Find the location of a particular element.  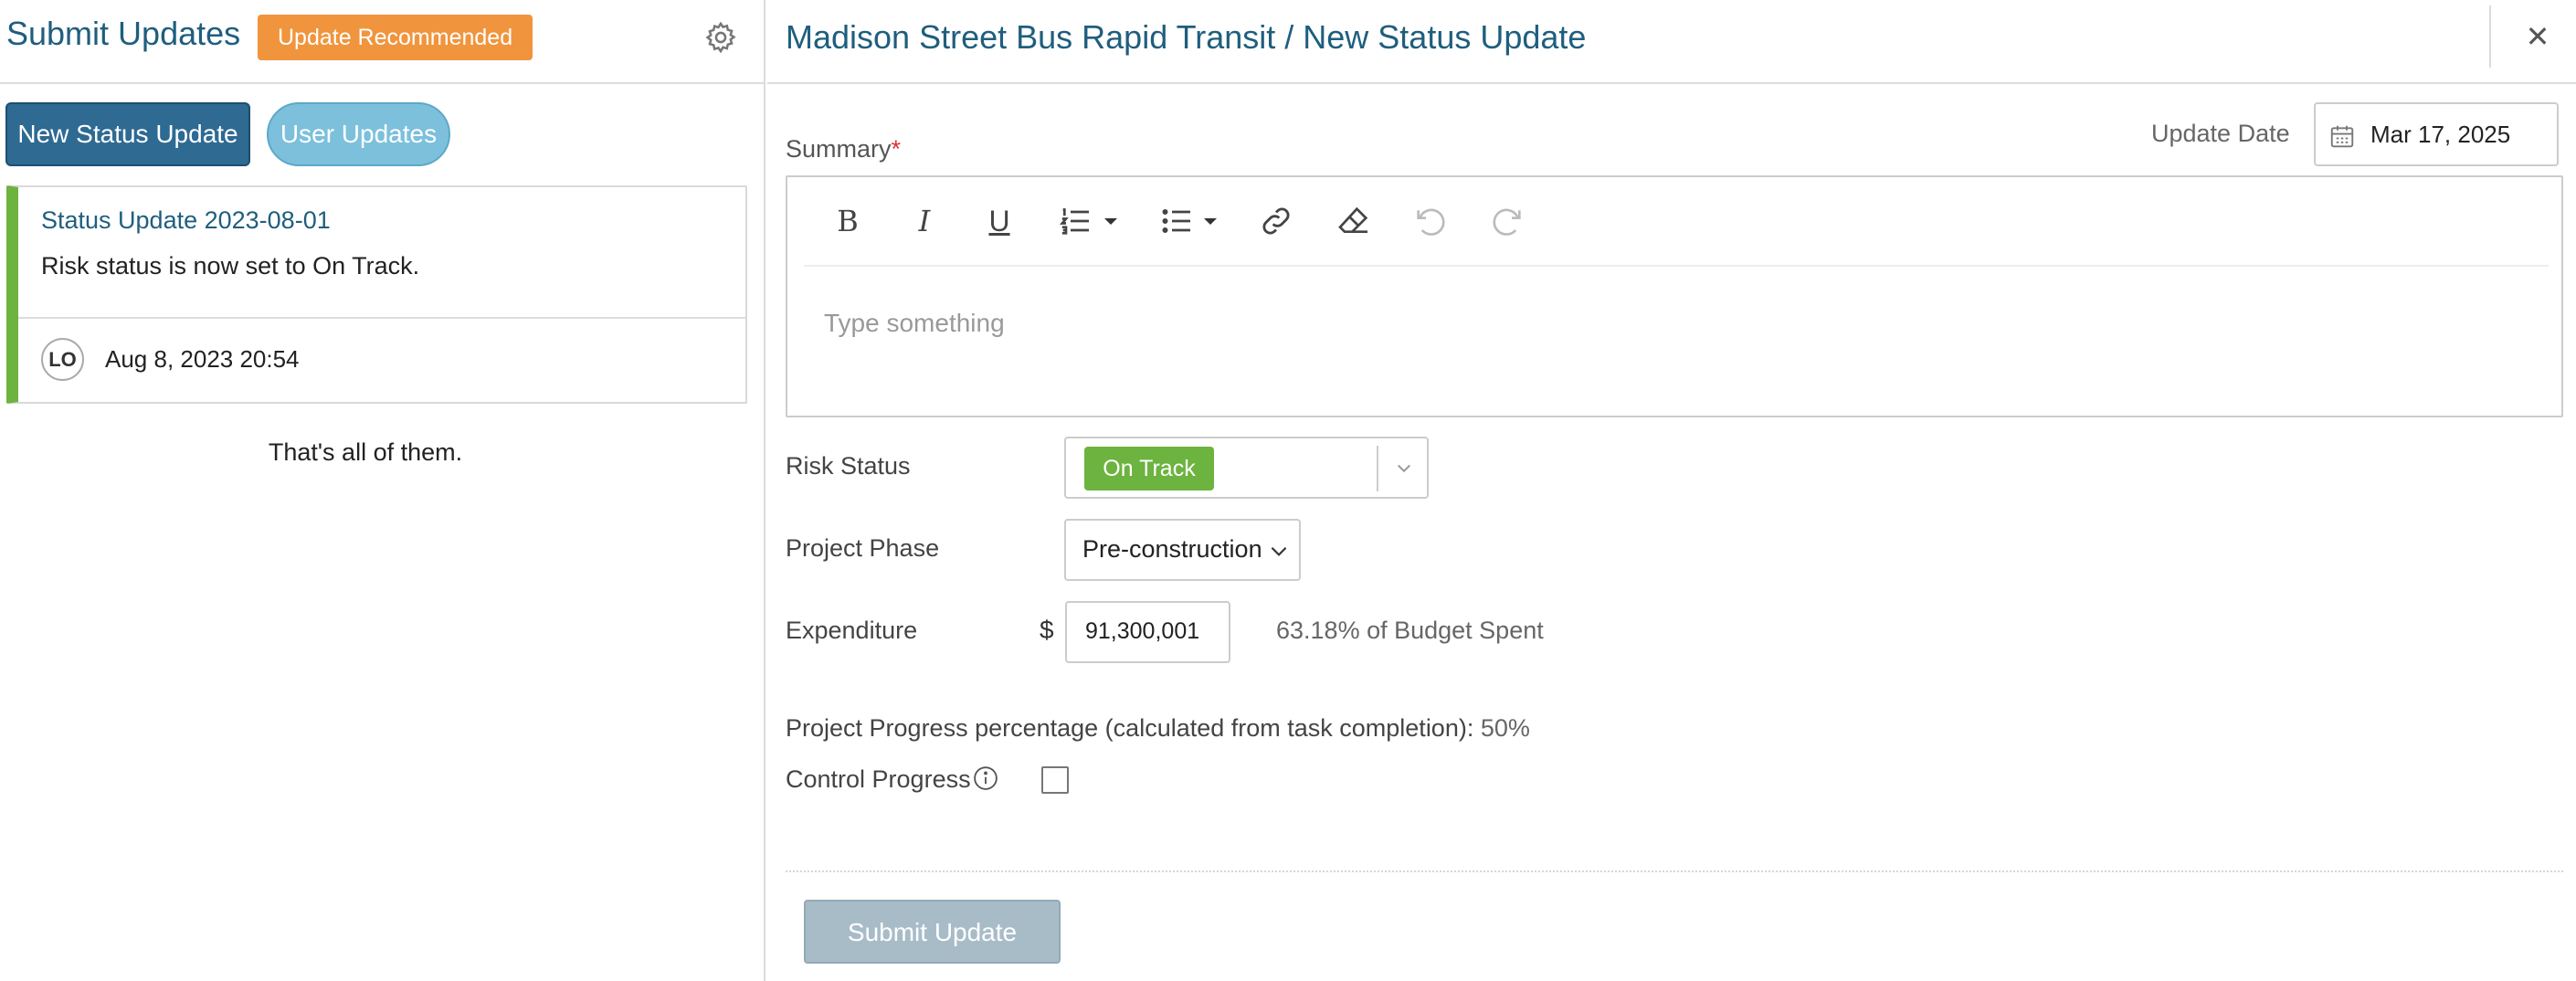

expenditure-label: Expenditure is located at coordinates (852, 630).